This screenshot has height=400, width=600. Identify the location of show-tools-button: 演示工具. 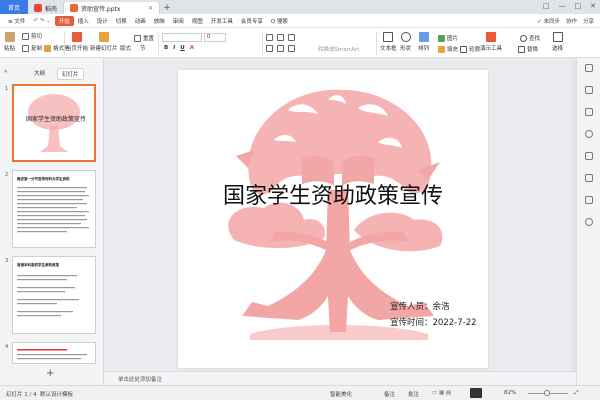
(491, 42).